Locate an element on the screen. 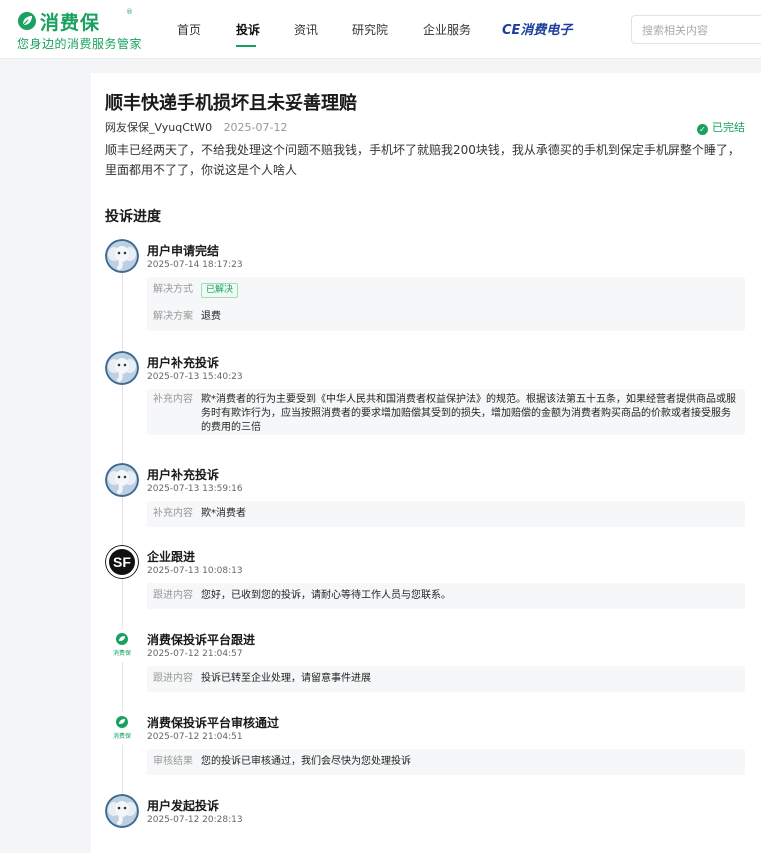 The width and height of the screenshot is (761, 853). search-box is located at coordinates (696, 29).